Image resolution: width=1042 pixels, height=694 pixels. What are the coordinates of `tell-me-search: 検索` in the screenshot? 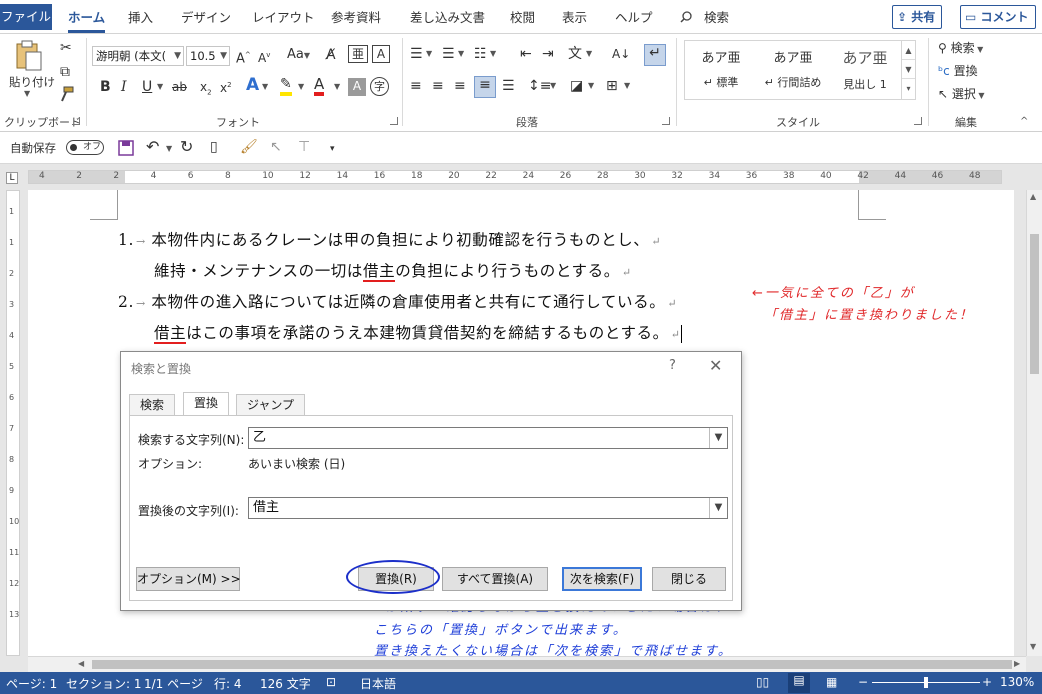 It's located at (716, 18).